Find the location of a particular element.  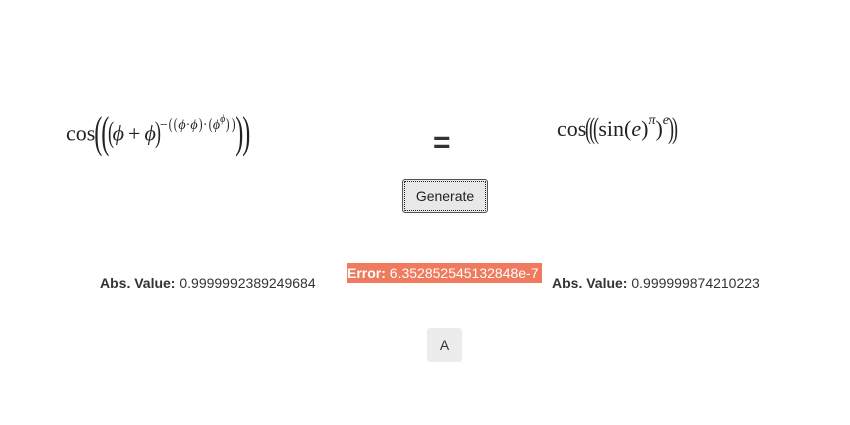

sin-function: sin is located at coordinates (611, 128).